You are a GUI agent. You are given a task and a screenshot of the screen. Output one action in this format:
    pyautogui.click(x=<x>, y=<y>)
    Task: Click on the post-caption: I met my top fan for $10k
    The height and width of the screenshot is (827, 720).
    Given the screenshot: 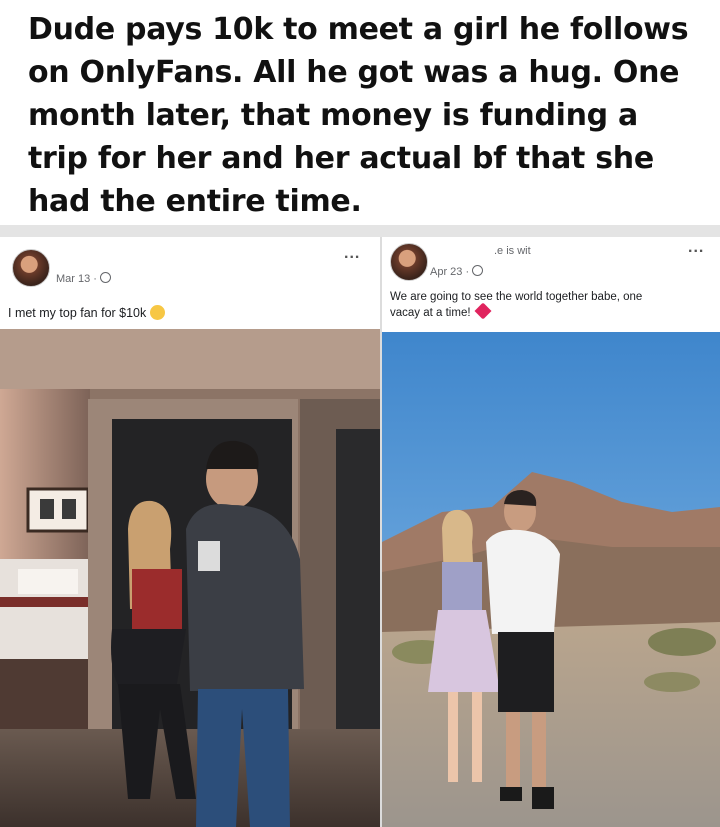 What is the action you would take?
    pyautogui.click(x=87, y=313)
    